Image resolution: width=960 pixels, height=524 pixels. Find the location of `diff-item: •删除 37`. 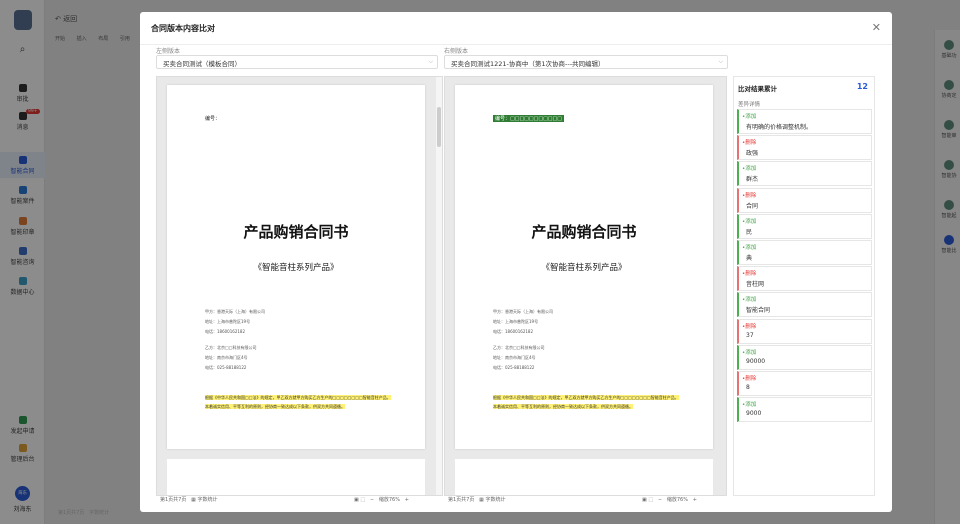

diff-item: •删除 37 is located at coordinates (804, 331).